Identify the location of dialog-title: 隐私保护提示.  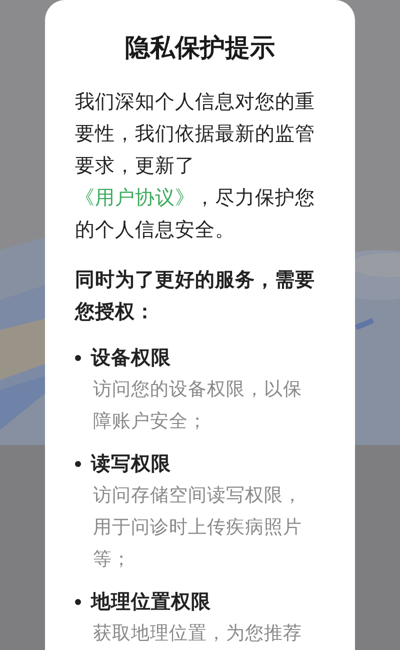
(200, 48).